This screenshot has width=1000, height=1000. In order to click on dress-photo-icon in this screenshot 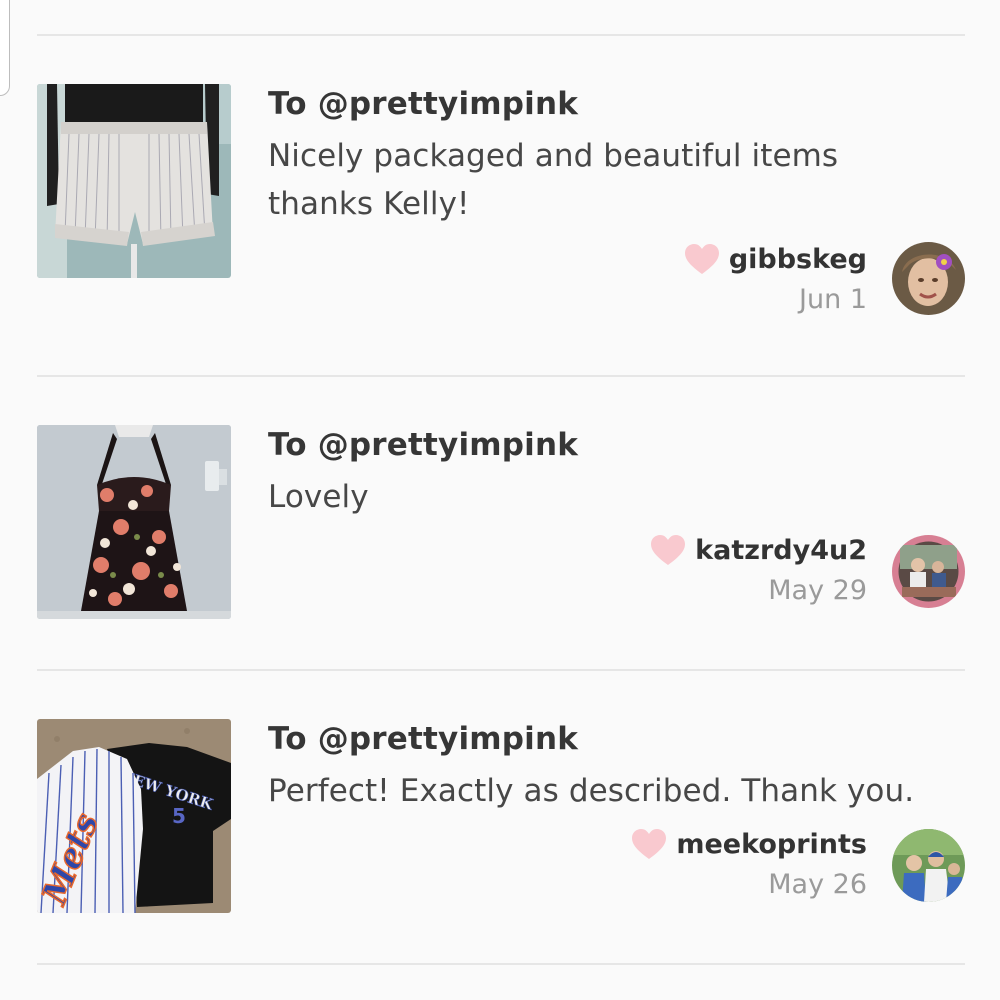, I will do `click(134, 522)`.